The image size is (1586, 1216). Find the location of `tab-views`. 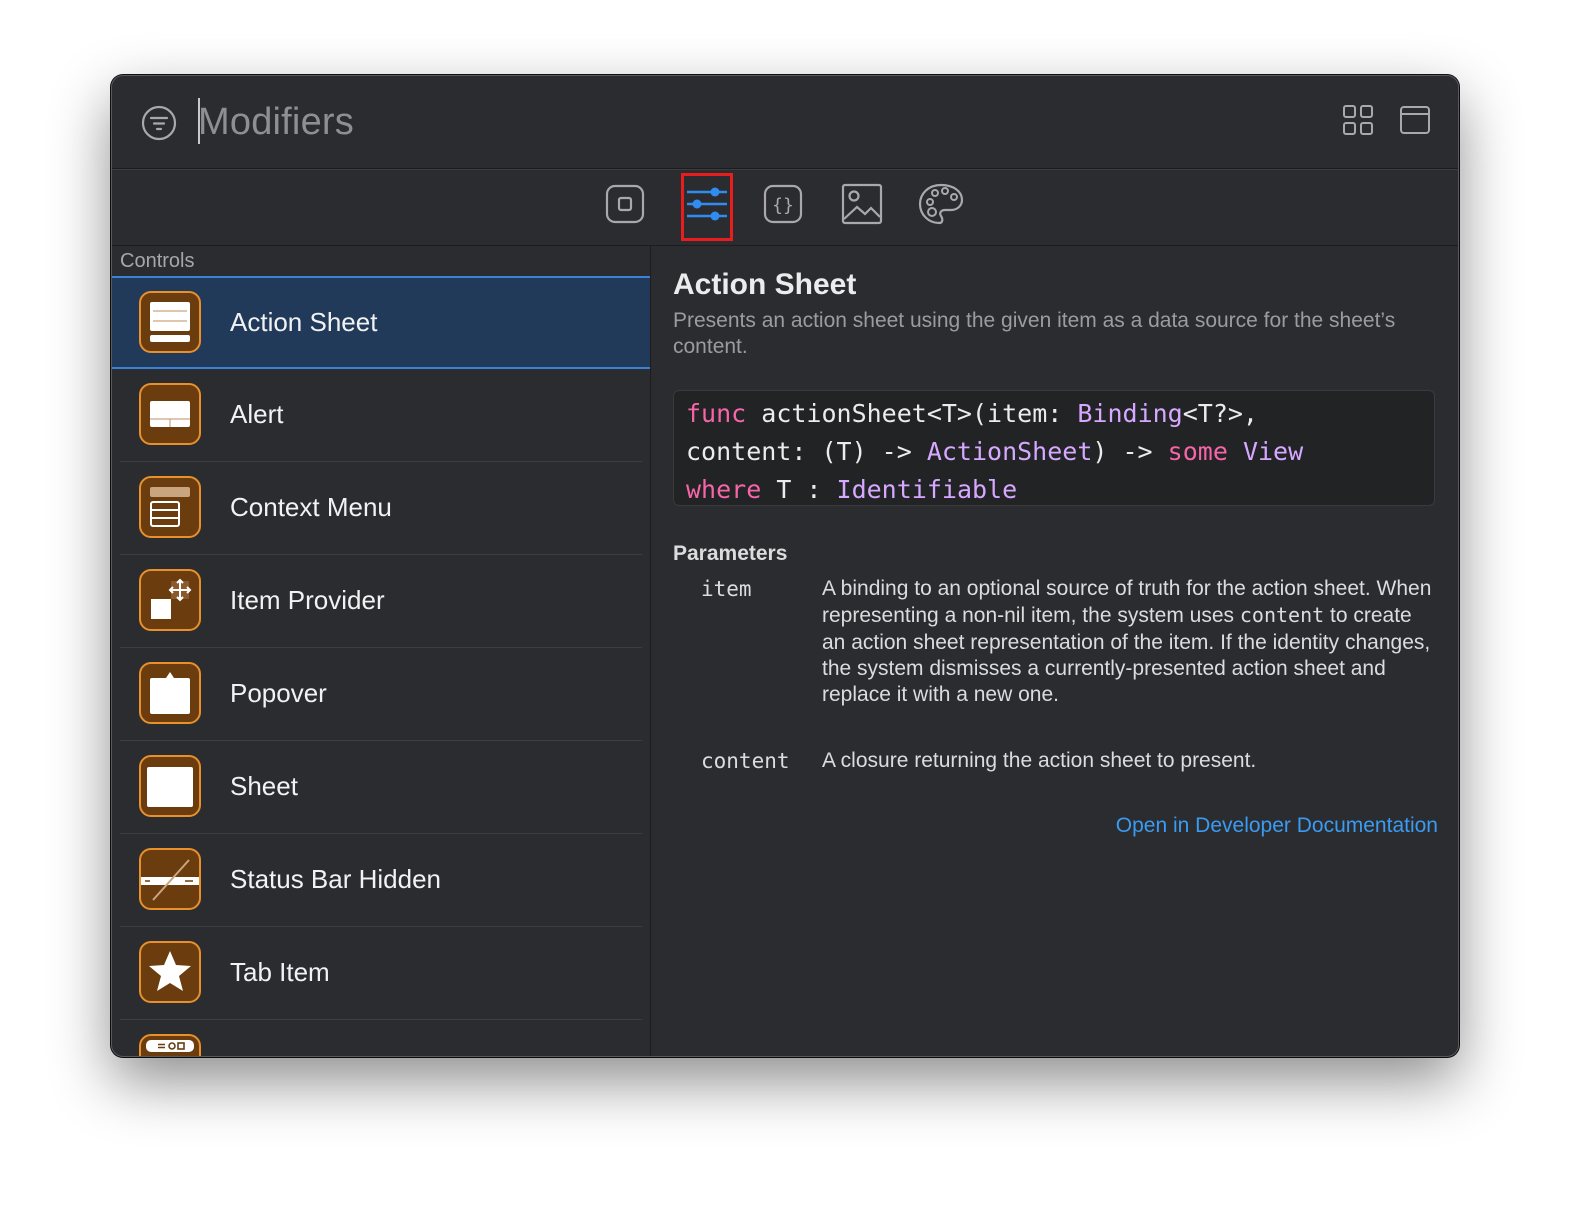

tab-views is located at coordinates (625, 204).